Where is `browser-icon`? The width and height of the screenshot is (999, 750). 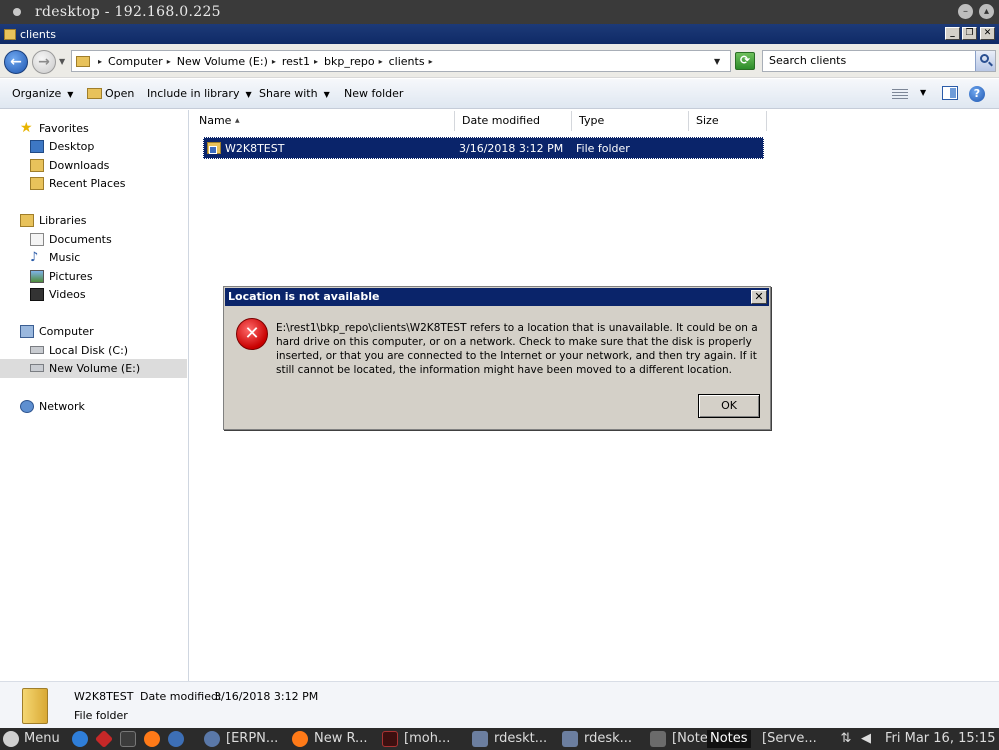
browser-icon is located at coordinates (176, 739).